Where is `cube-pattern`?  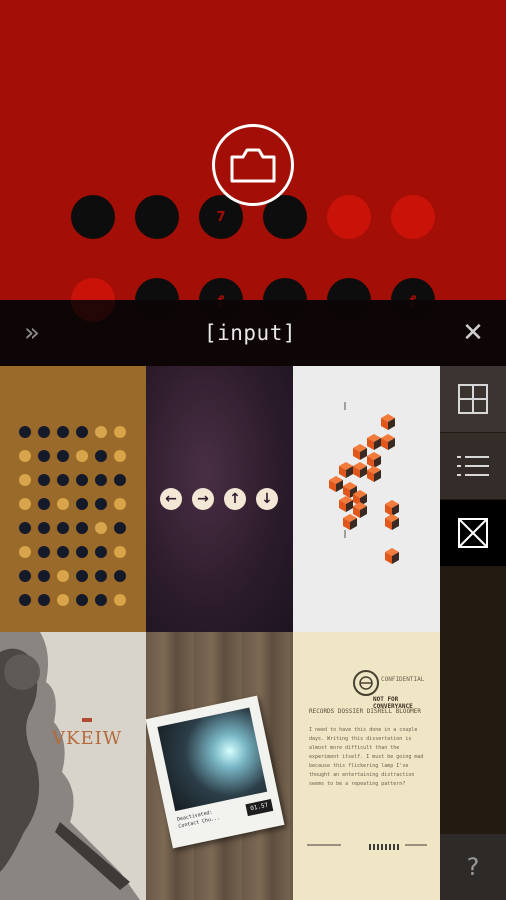 cube-pattern is located at coordinates (364, 483).